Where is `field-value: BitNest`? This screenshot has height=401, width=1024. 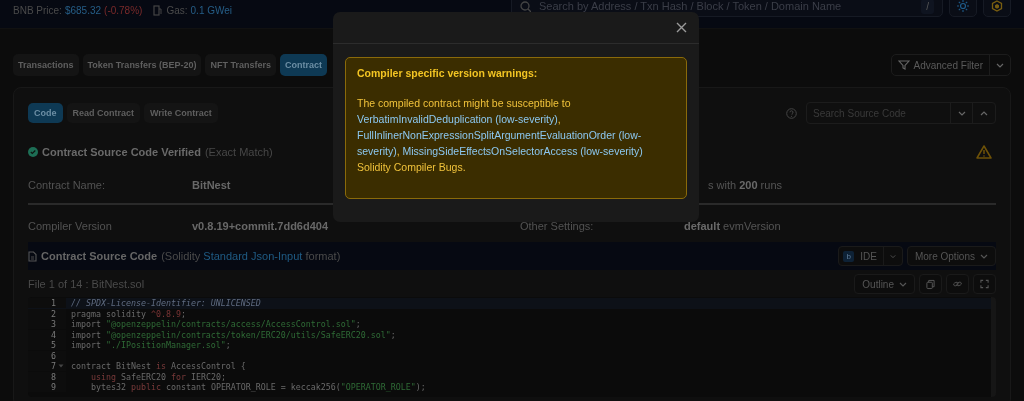 field-value: BitNest is located at coordinates (212, 185).